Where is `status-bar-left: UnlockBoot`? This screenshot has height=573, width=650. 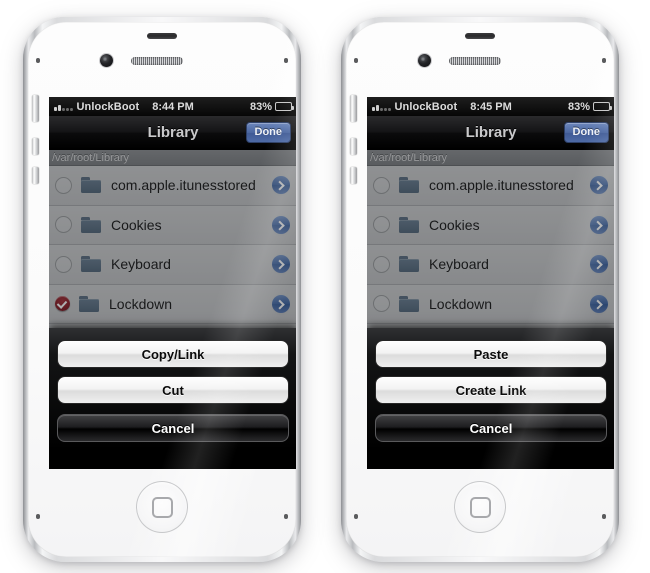 status-bar-left: UnlockBoot is located at coordinates (414, 107).